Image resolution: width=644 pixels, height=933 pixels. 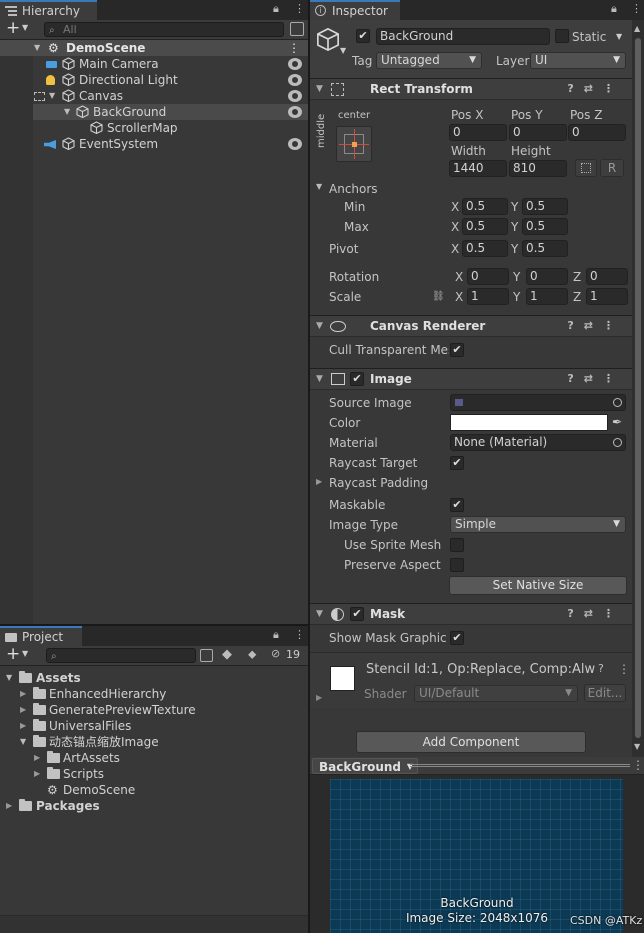 What do you see at coordinates (545, 248) in the screenshot?
I see `pivot-y-field: 0.5` at bounding box center [545, 248].